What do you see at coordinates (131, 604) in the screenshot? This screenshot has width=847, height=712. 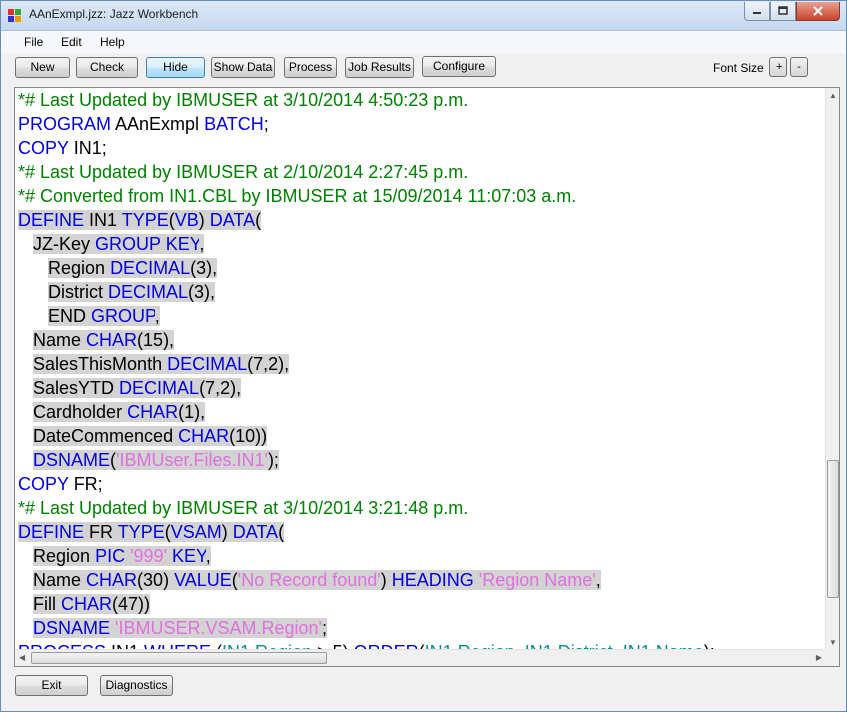 I see `code-token: (47))` at bounding box center [131, 604].